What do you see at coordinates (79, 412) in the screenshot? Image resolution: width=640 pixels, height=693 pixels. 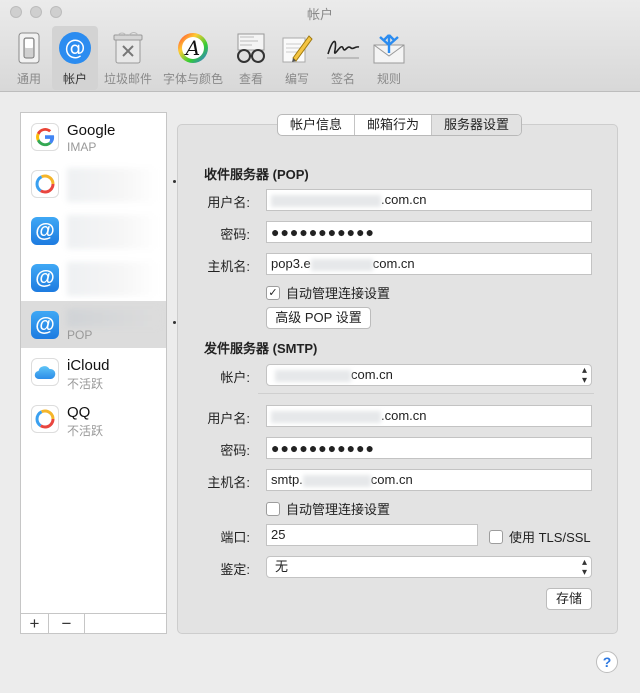 I see `account-name: QQ` at bounding box center [79, 412].